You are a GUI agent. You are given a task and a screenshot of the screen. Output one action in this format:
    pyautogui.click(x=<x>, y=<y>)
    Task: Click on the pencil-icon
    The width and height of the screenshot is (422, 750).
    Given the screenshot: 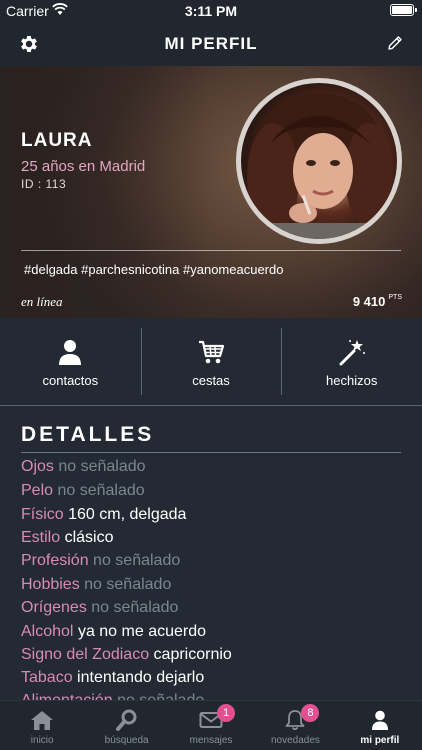 What is the action you would take?
    pyautogui.click(x=395, y=43)
    